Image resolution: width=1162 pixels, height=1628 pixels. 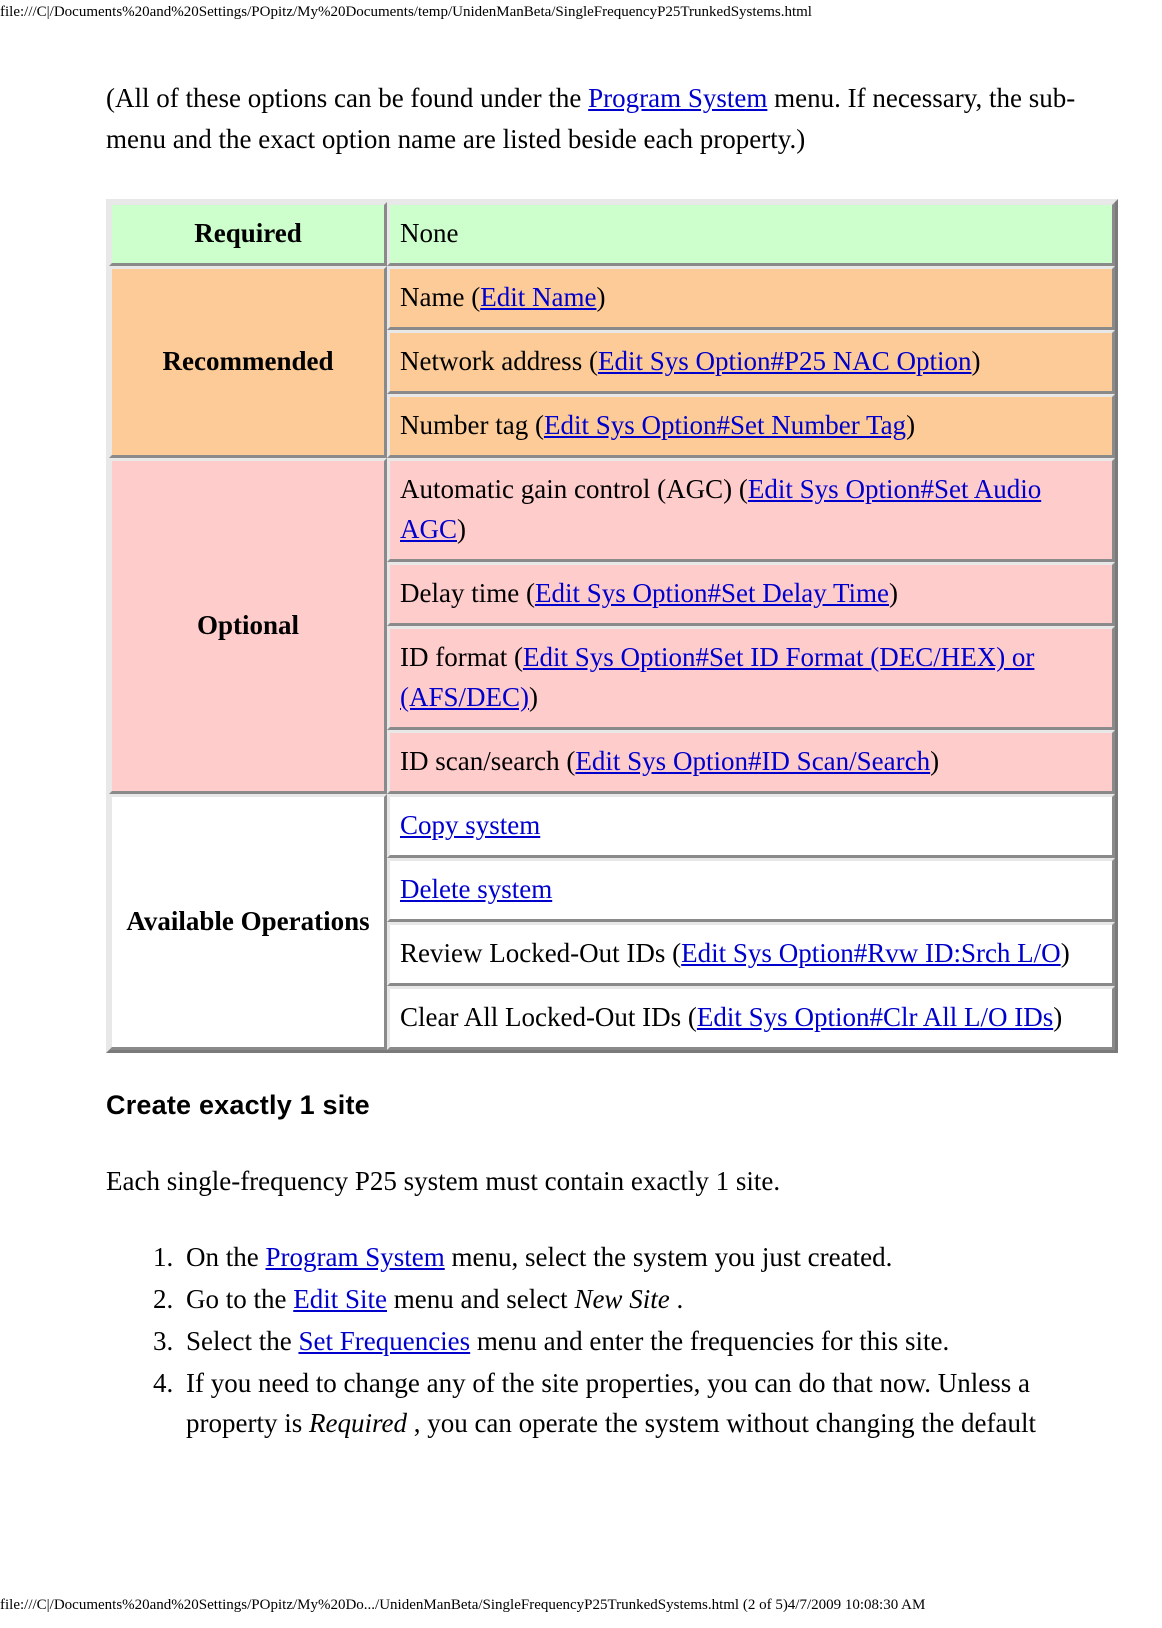 What do you see at coordinates (712, 593) in the screenshot?
I see `link-set-delay-time: Edit Sys Option#Set Delay Time` at bounding box center [712, 593].